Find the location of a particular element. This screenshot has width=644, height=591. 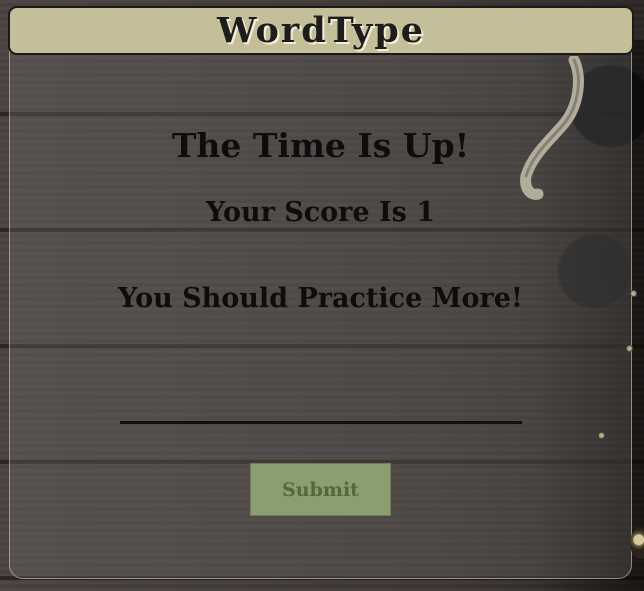

advice-message: You Should Practice More! is located at coordinates (320, 298).